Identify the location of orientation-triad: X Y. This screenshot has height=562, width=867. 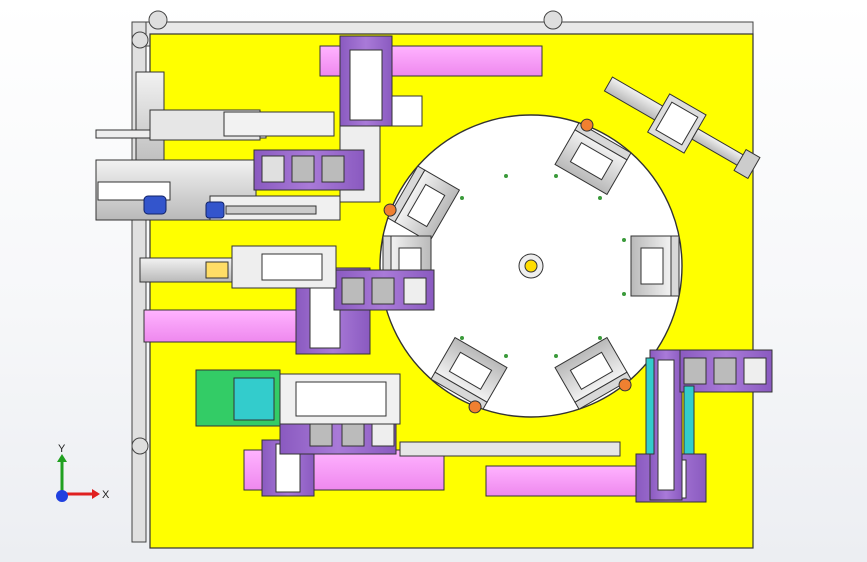
(83, 472).